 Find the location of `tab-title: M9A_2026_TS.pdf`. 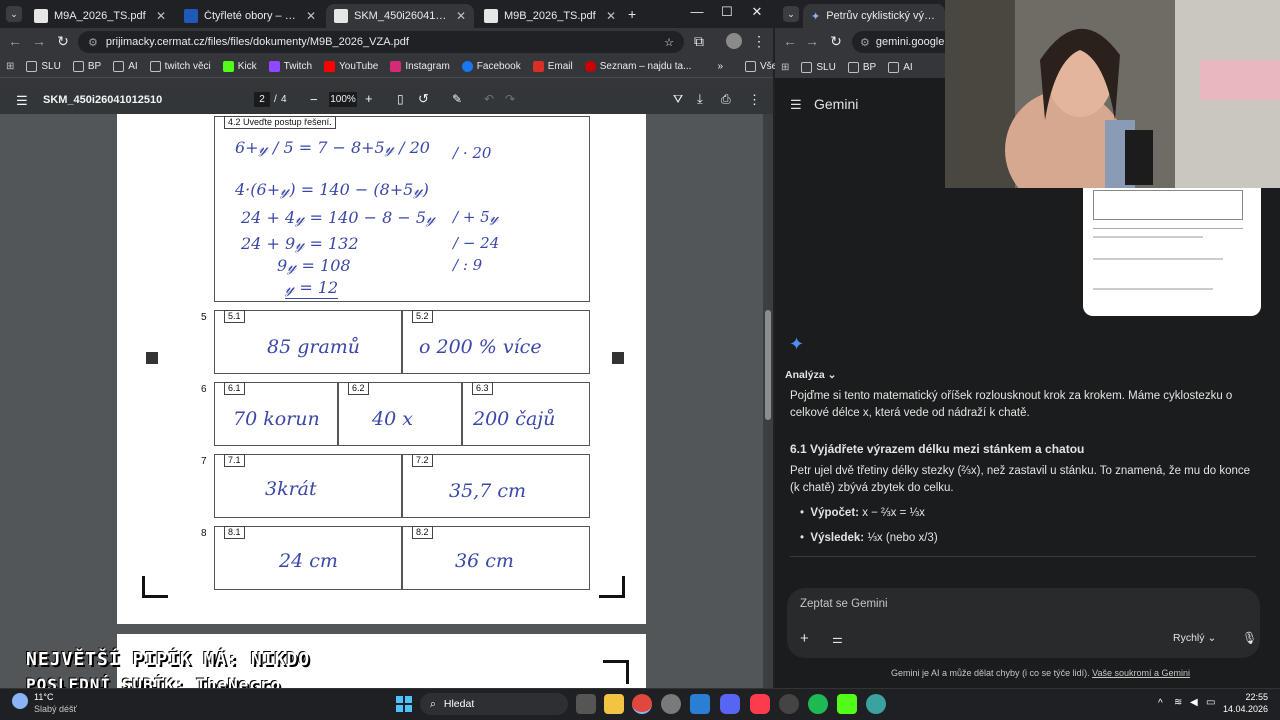

tab-title: M9A_2026_TS.pdf is located at coordinates (100, 16).